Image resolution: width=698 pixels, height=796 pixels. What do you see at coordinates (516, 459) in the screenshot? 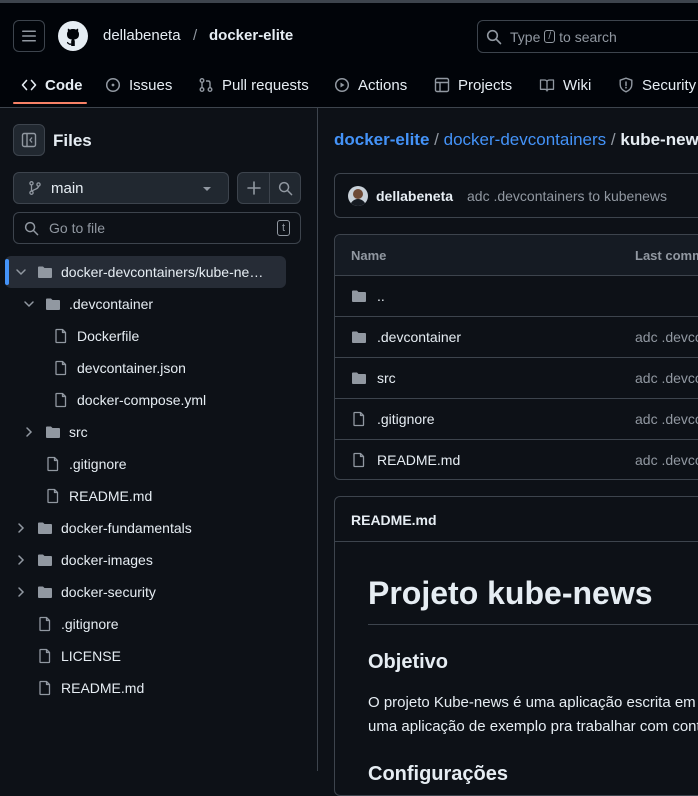
I see `table-row: README.md adc .devcontainers to kubenews` at bounding box center [516, 459].